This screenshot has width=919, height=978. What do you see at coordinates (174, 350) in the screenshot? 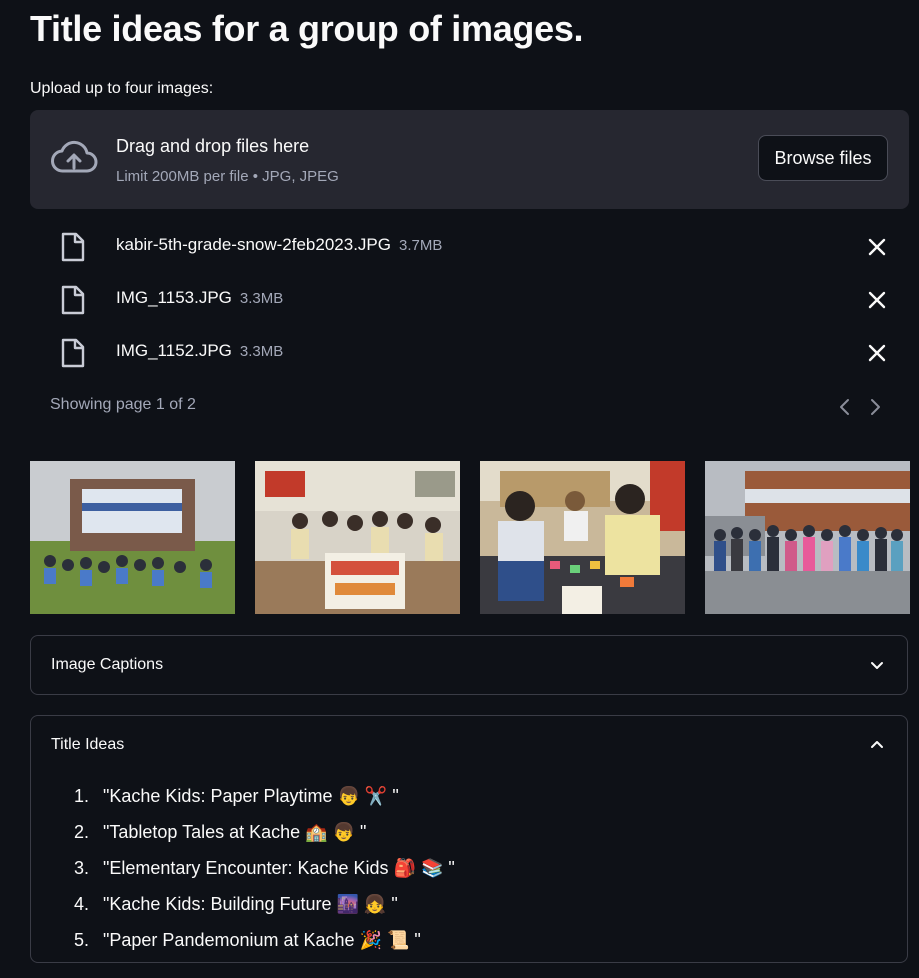
I see `file-name: IMG_1152.JPG` at bounding box center [174, 350].